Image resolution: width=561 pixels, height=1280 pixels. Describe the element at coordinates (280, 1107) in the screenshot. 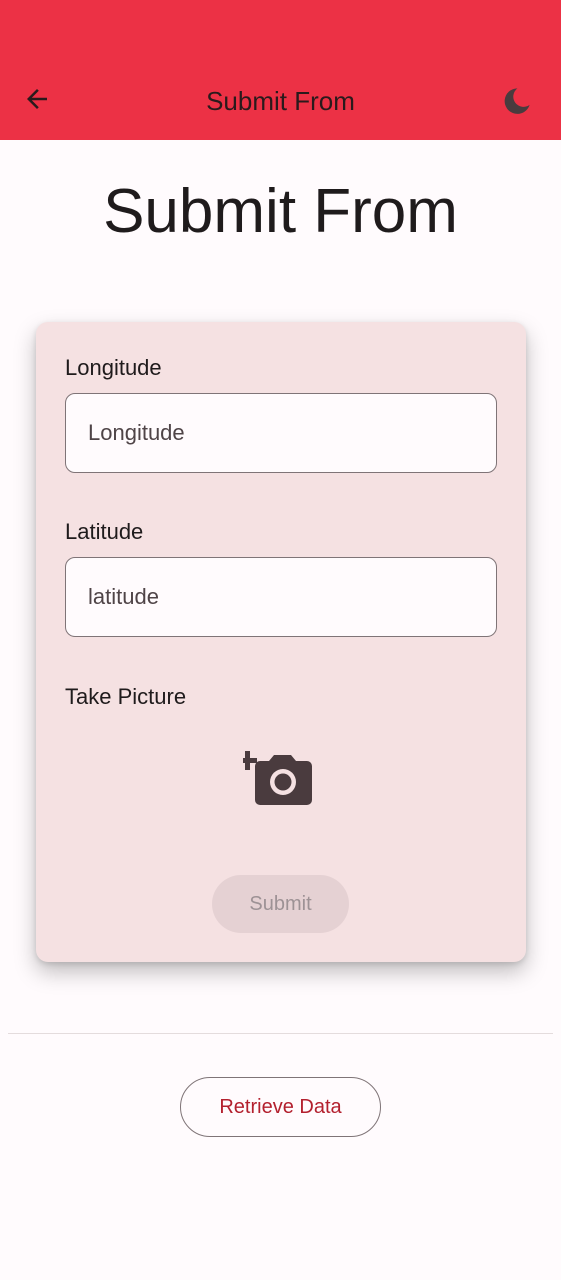

I see `retrieve-data-button: Retrieve Data` at that location.